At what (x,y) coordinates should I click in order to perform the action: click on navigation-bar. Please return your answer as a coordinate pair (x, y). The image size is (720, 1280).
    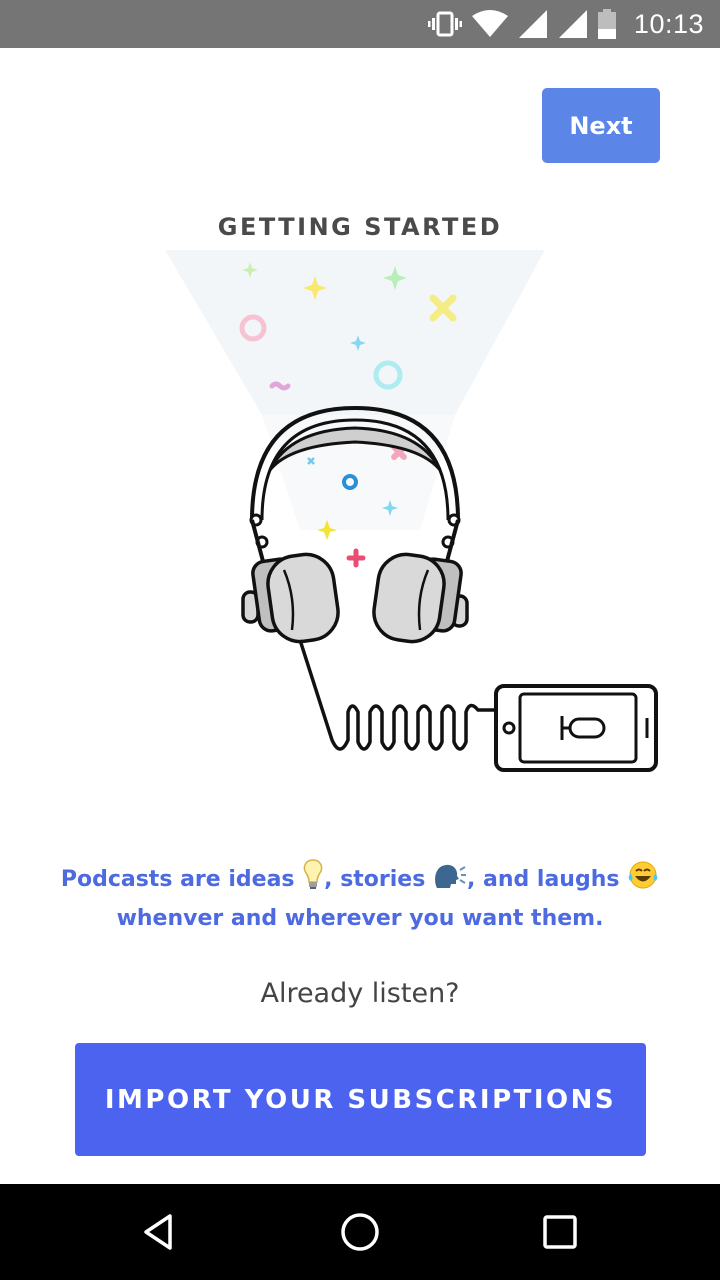
    Looking at the image, I should click on (360, 1232).